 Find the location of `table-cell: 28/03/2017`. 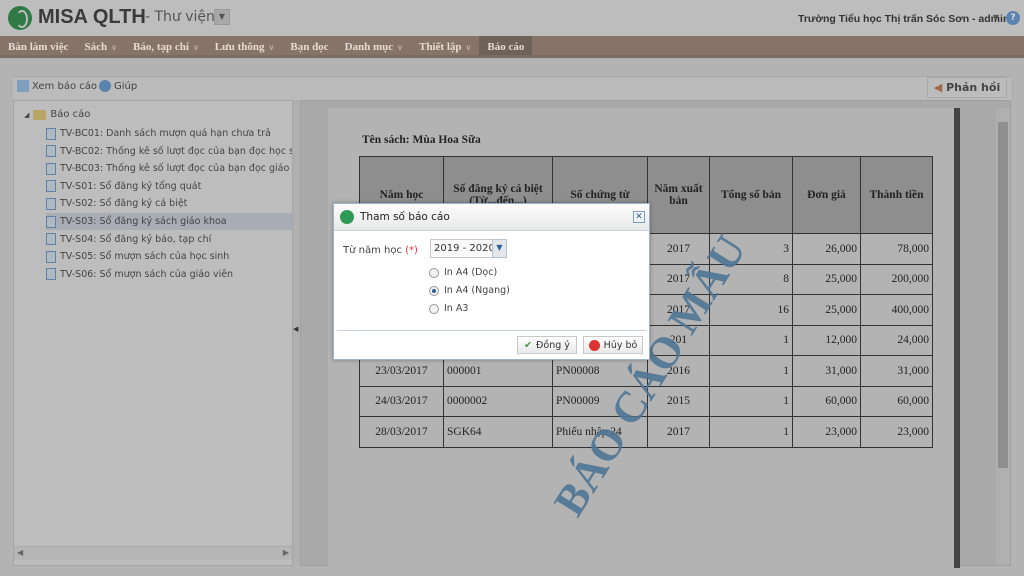

table-cell: 28/03/2017 is located at coordinates (401, 432).